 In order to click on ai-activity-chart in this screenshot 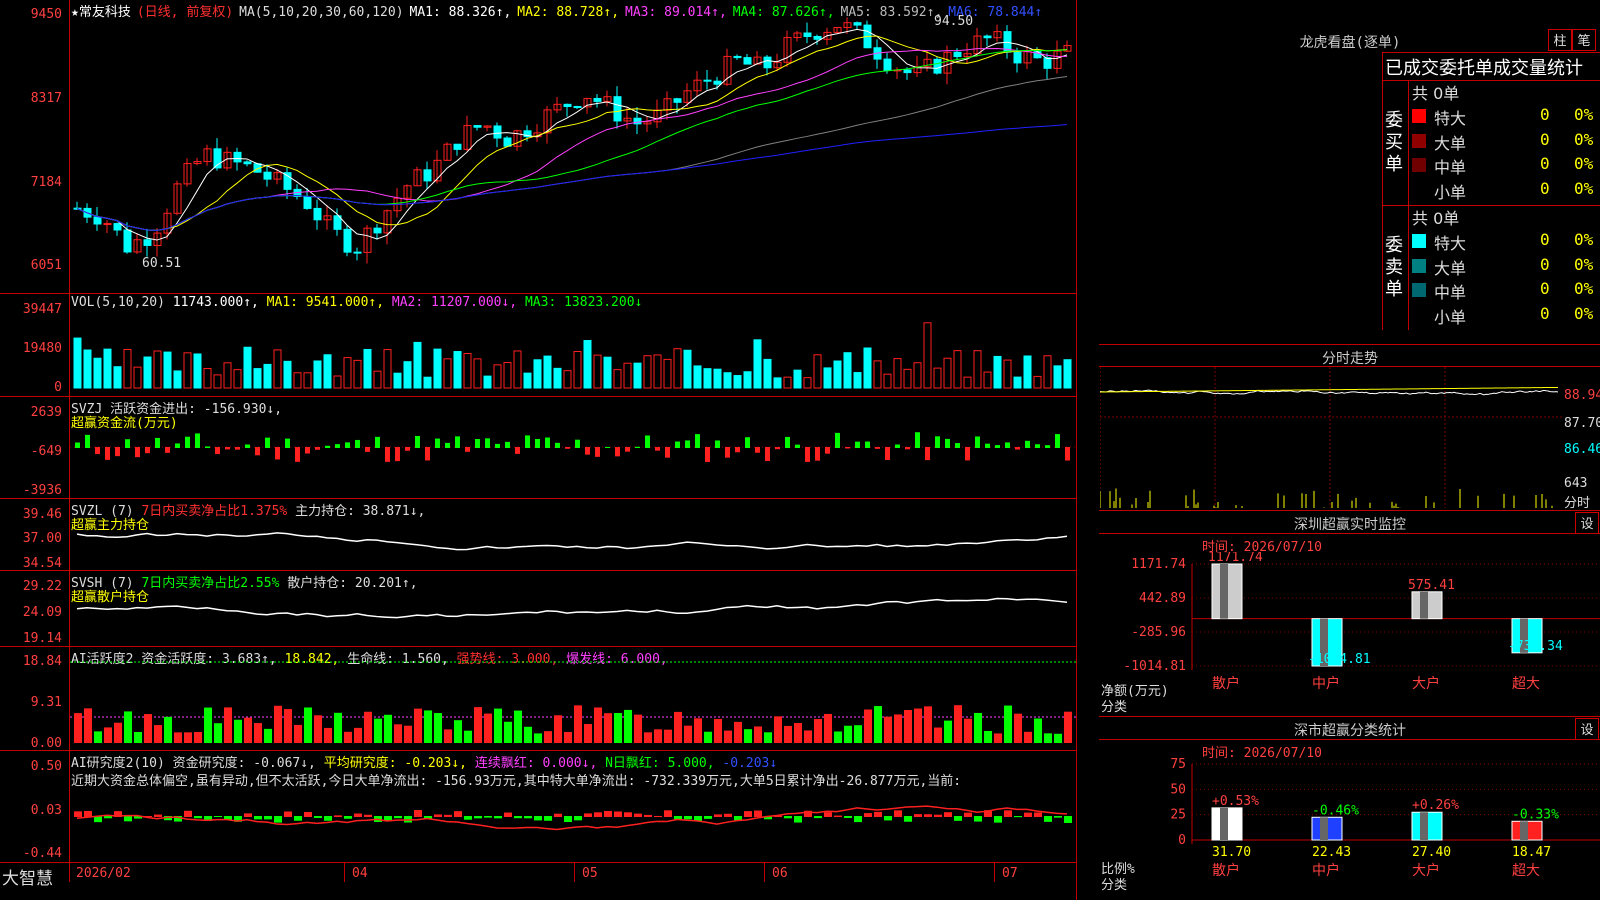, I will do `click(573, 698)`.